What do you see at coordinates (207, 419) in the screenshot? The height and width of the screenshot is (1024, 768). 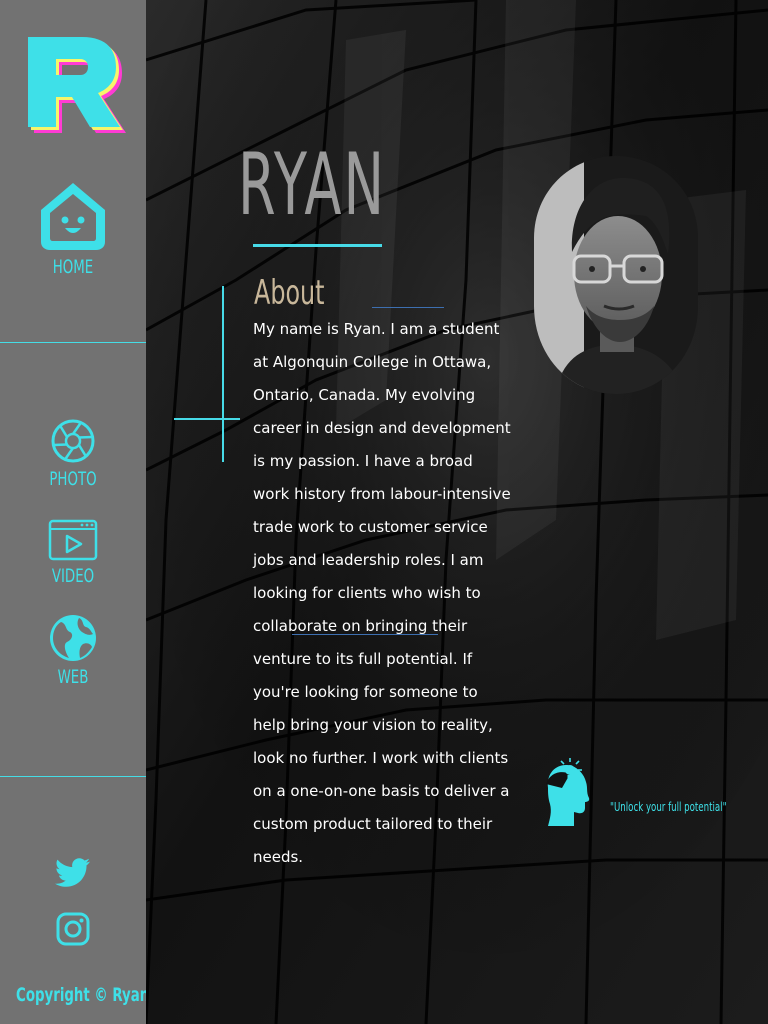 I see `decorative-horizontal-line` at bounding box center [207, 419].